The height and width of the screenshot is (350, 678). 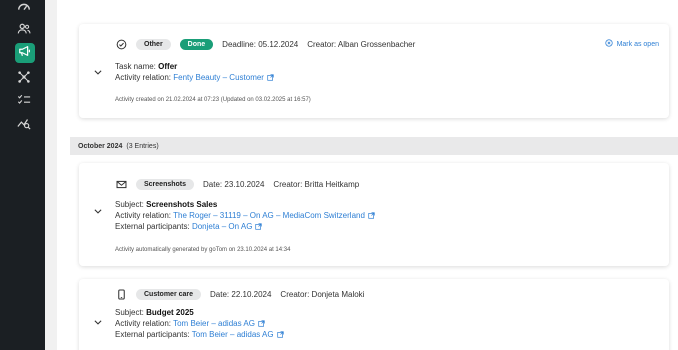 I want to click on task-name-value: Offer, so click(x=168, y=66).